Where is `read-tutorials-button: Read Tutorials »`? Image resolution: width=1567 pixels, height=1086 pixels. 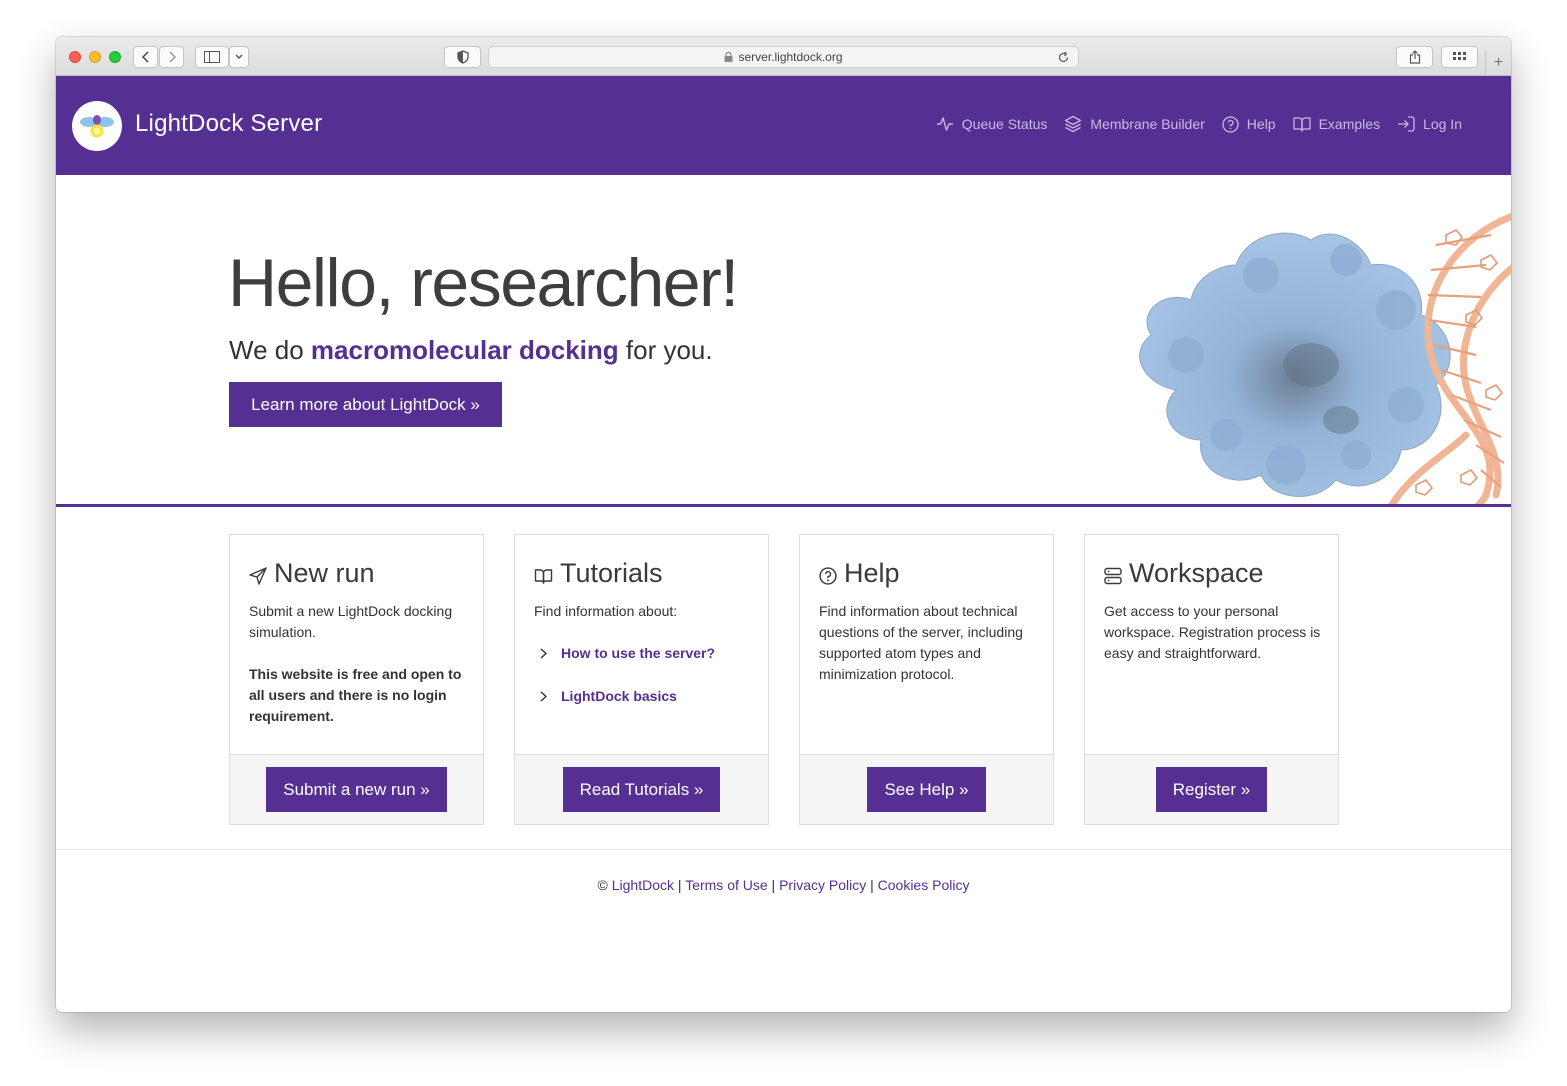
read-tutorials-button: Read Tutorials » is located at coordinates (641, 789).